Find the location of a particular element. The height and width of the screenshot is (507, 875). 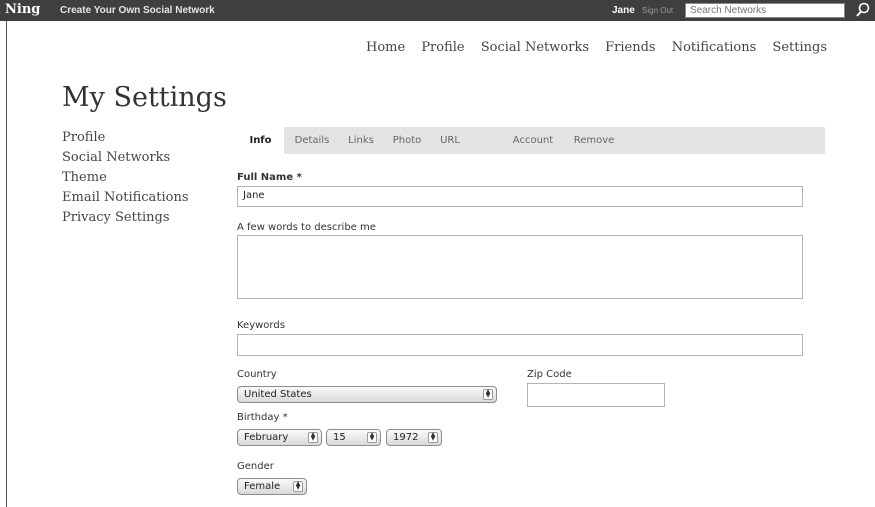

keywords-field is located at coordinates (520, 345).